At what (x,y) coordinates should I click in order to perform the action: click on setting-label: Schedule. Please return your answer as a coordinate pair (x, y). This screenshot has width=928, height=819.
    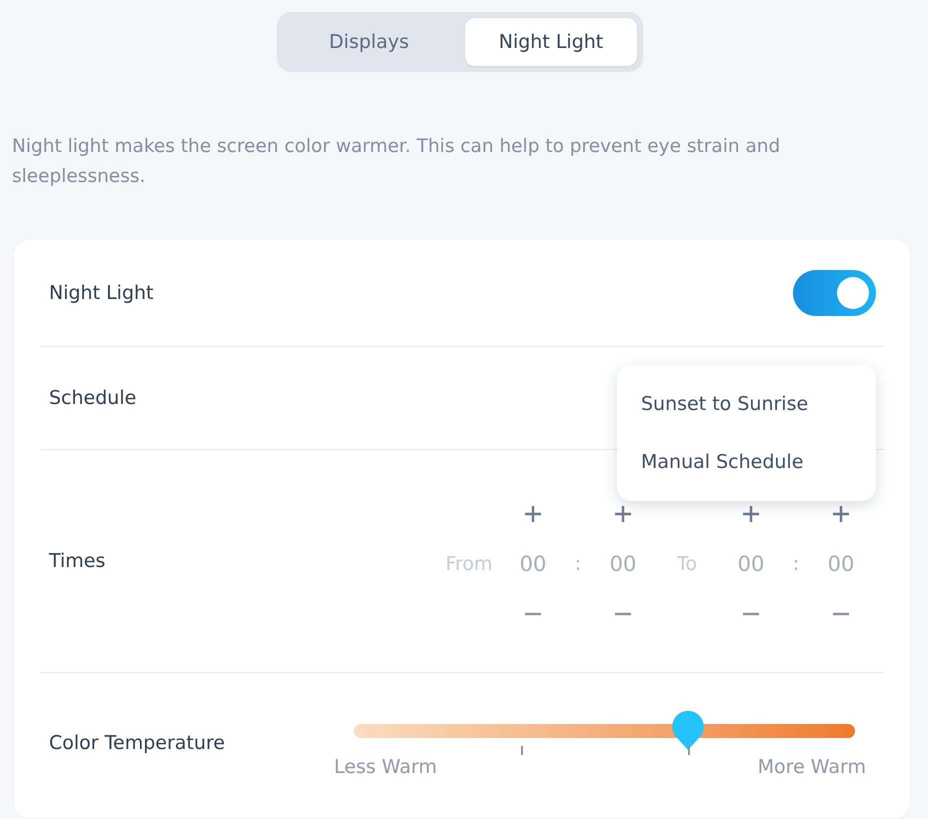
    Looking at the image, I should click on (92, 398).